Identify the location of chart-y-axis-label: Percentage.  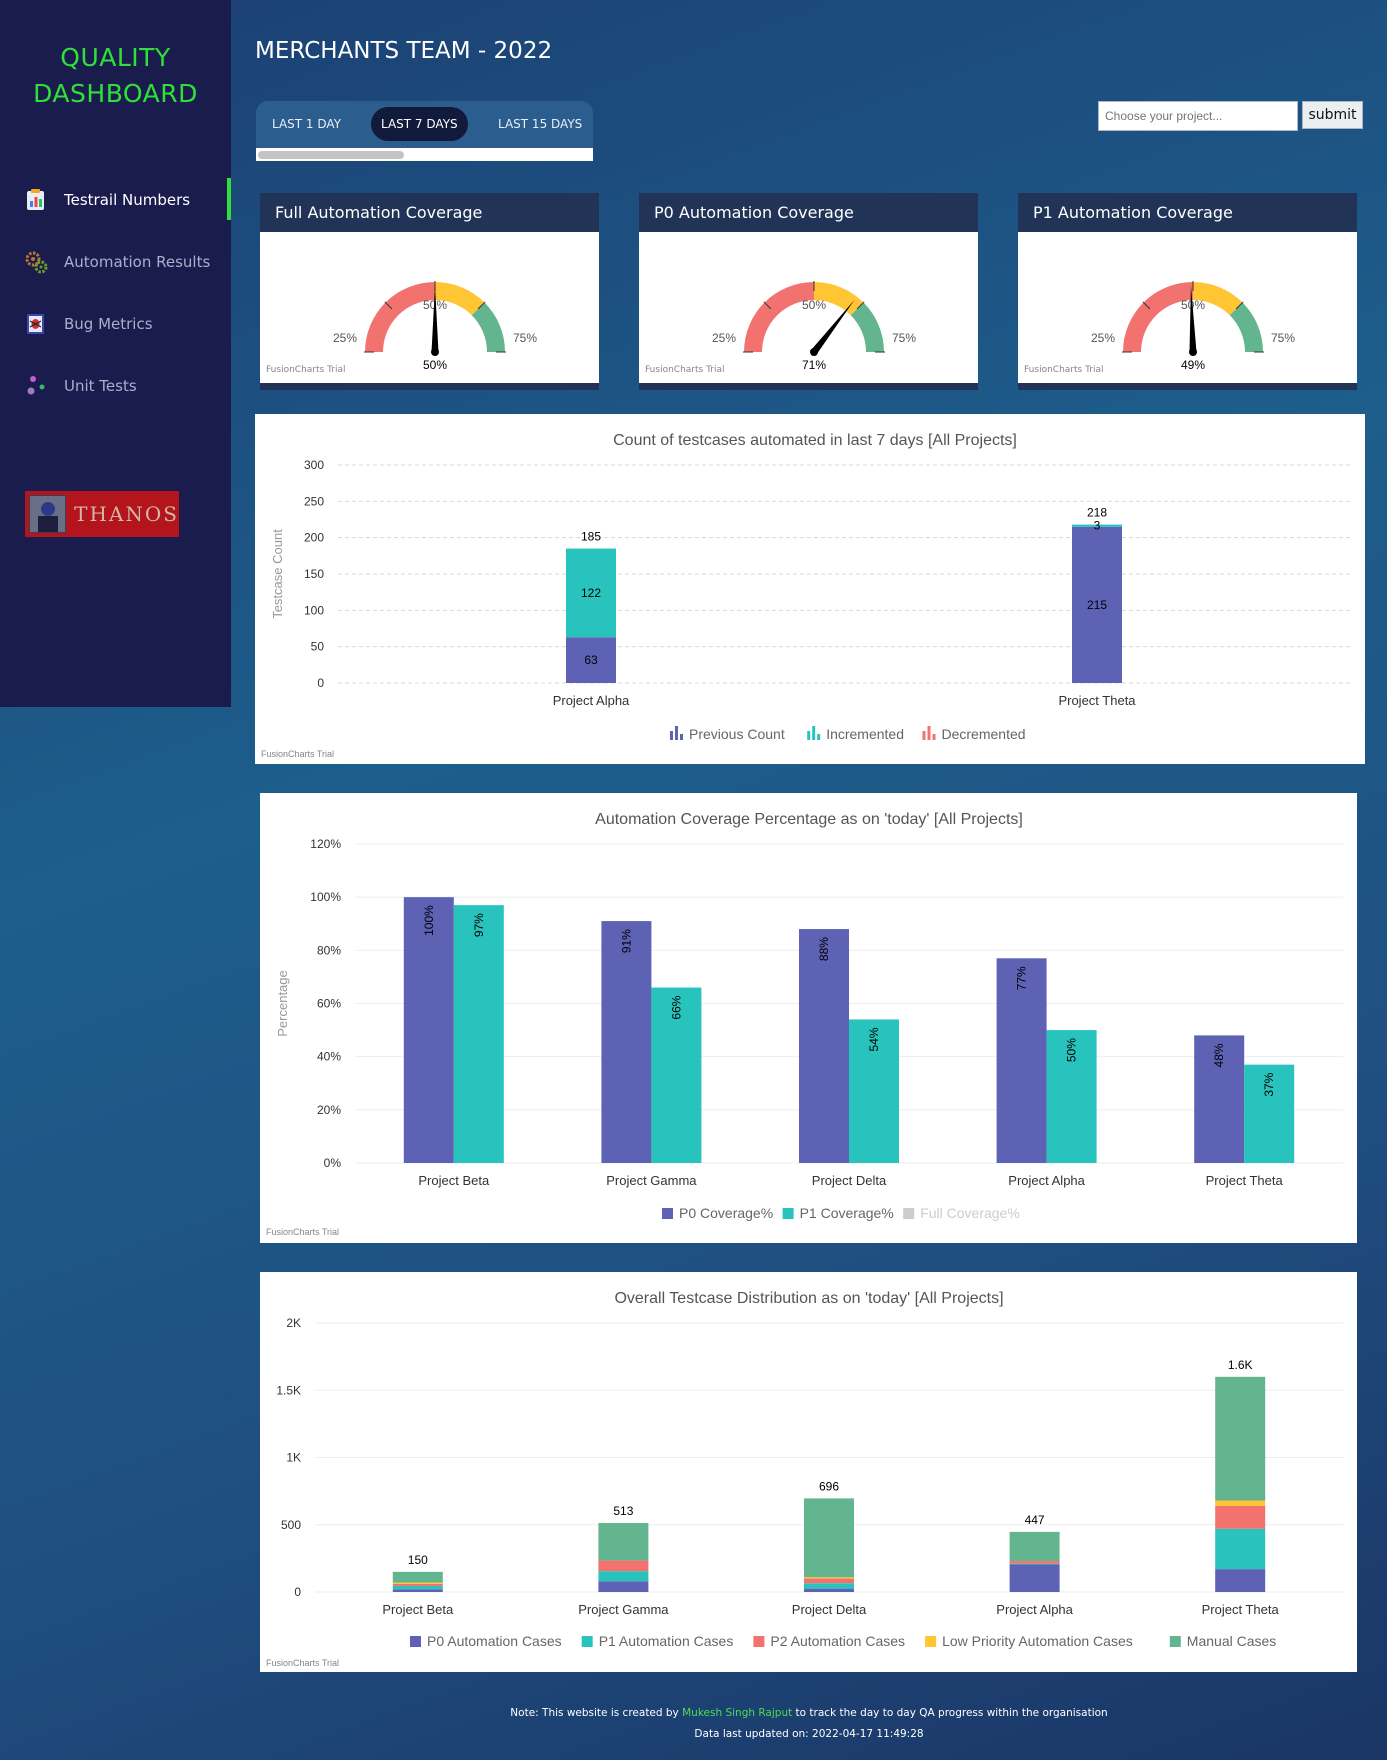
(282, 1003).